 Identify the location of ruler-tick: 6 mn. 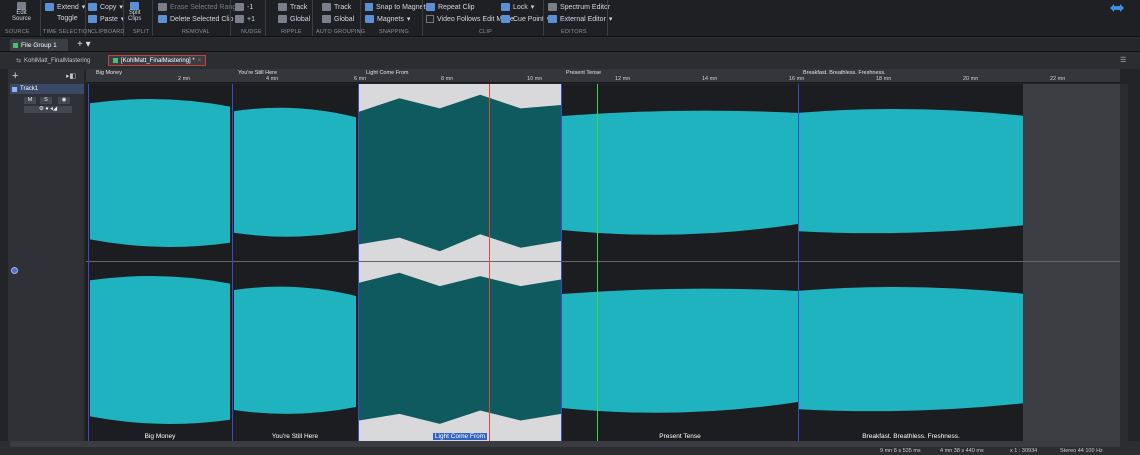
(360, 79).